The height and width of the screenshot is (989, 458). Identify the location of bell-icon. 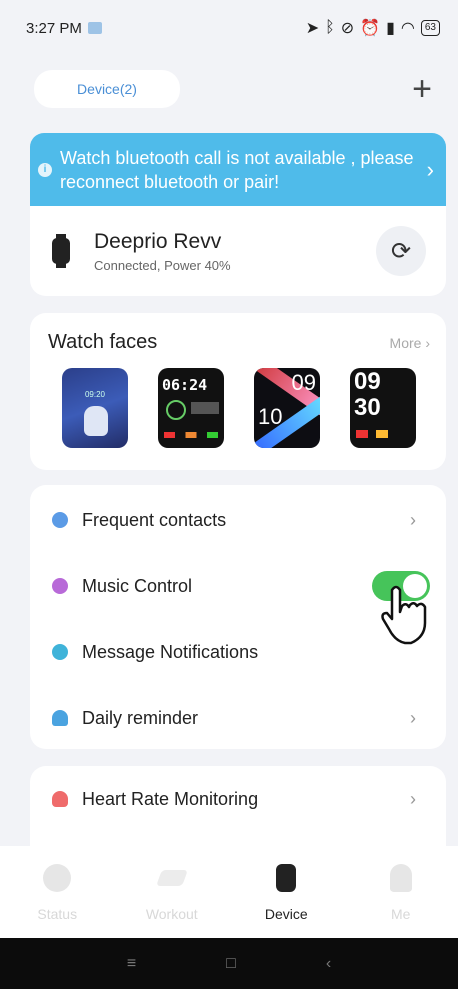
(60, 718).